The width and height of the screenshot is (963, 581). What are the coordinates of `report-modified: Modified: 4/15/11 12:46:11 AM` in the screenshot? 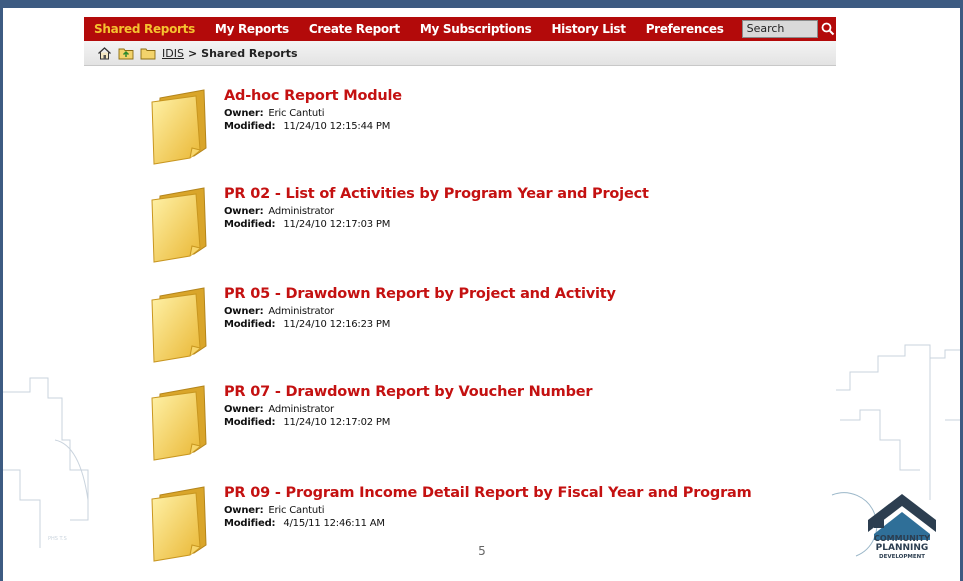 It's located at (304, 523).